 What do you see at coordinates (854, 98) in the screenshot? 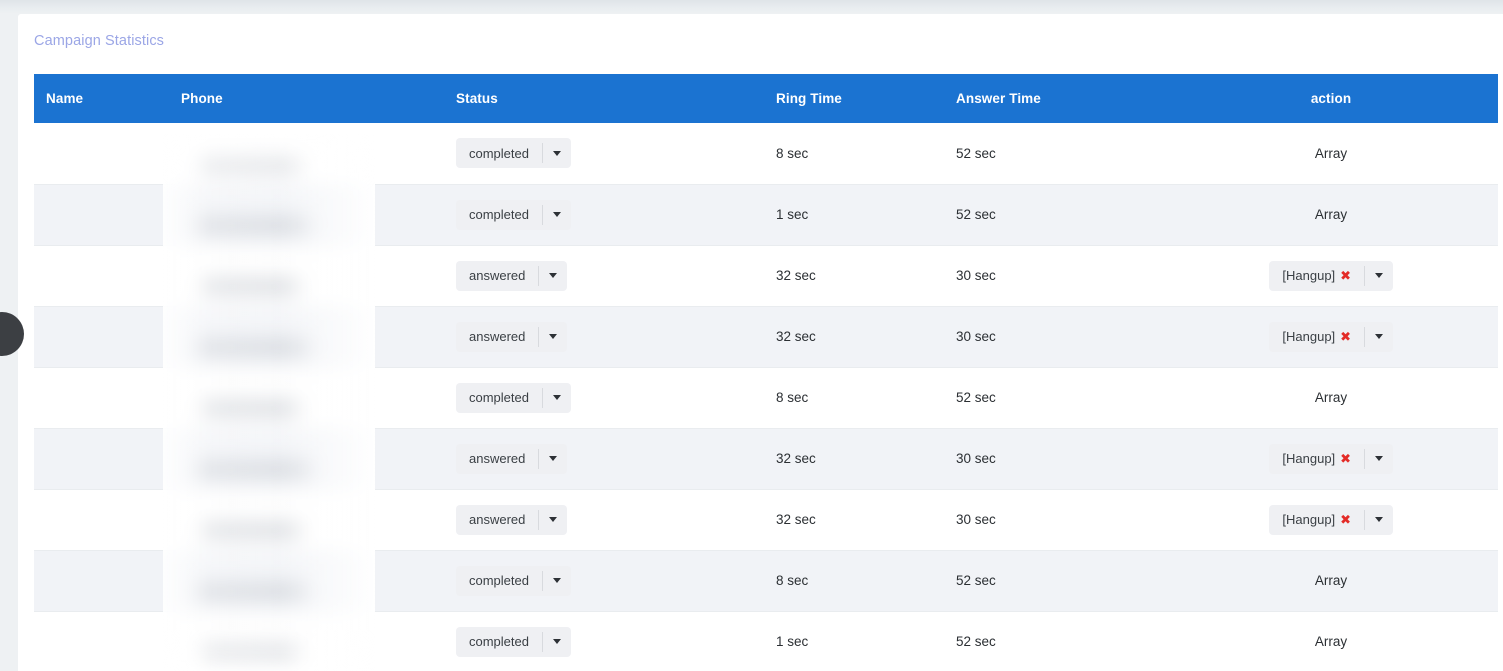
I see `column-header-ring-time: Ring Time` at bounding box center [854, 98].